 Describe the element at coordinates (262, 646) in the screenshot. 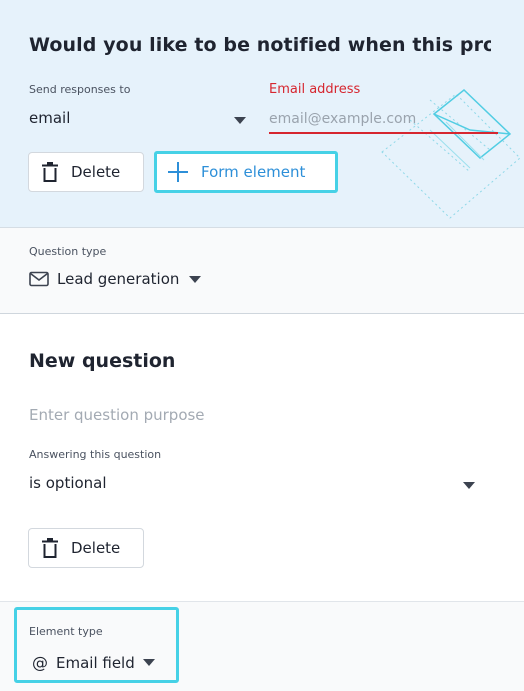

I see `element-type-card: Element type @ Email field` at that location.